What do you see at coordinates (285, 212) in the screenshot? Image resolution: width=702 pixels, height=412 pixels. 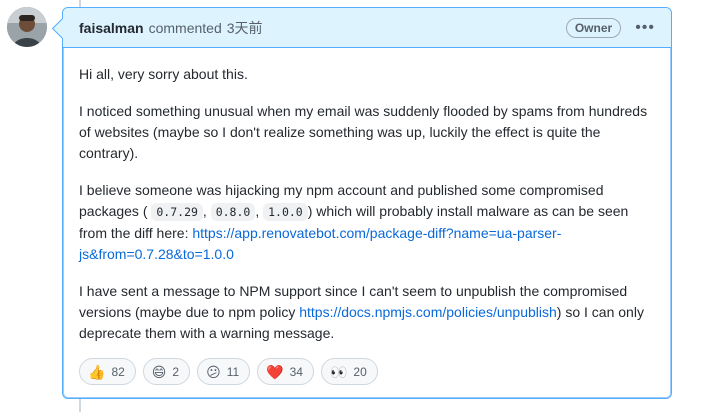 I see `version-code: 1.0.0` at bounding box center [285, 212].